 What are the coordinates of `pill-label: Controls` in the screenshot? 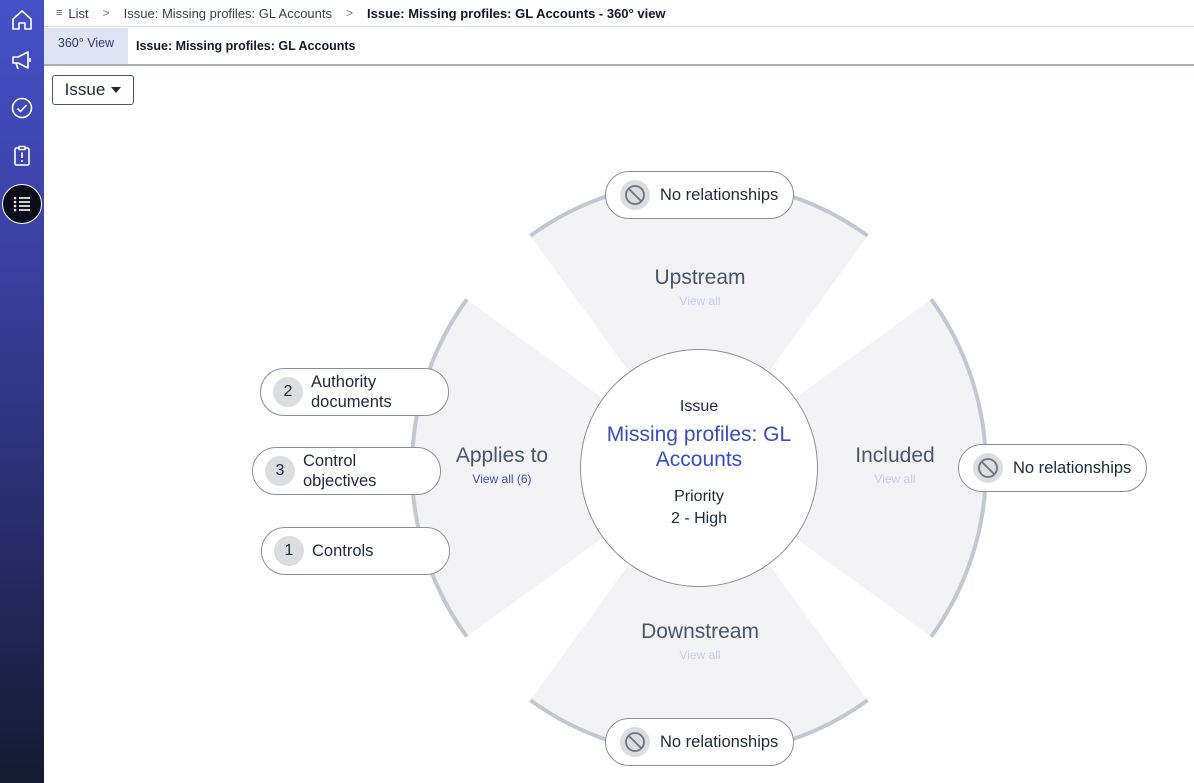 It's located at (343, 551).